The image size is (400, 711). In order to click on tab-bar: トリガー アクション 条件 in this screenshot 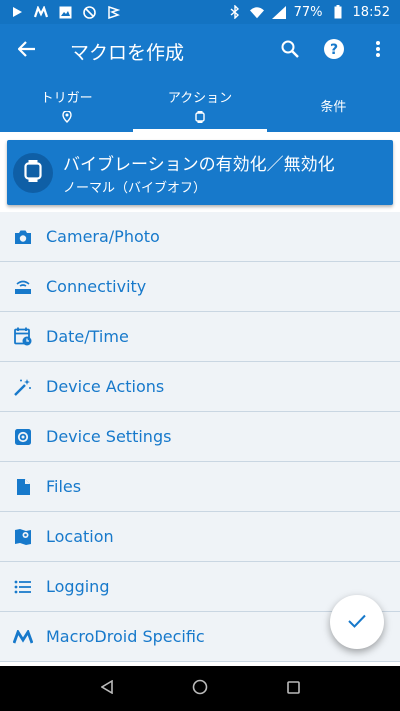, I will do `click(200, 105)`.